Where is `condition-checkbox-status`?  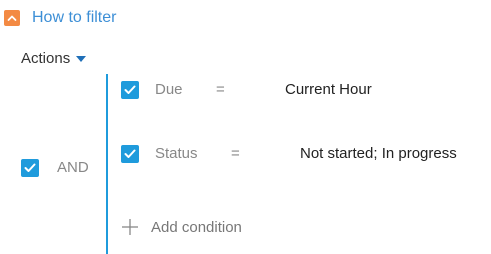 condition-checkbox-status is located at coordinates (130, 154).